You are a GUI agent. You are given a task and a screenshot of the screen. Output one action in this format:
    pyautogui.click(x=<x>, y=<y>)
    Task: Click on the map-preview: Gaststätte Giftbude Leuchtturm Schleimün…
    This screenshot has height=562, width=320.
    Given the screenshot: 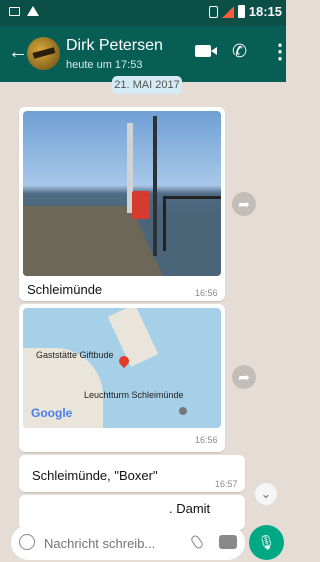 What is the action you would take?
    pyautogui.click(x=122, y=368)
    